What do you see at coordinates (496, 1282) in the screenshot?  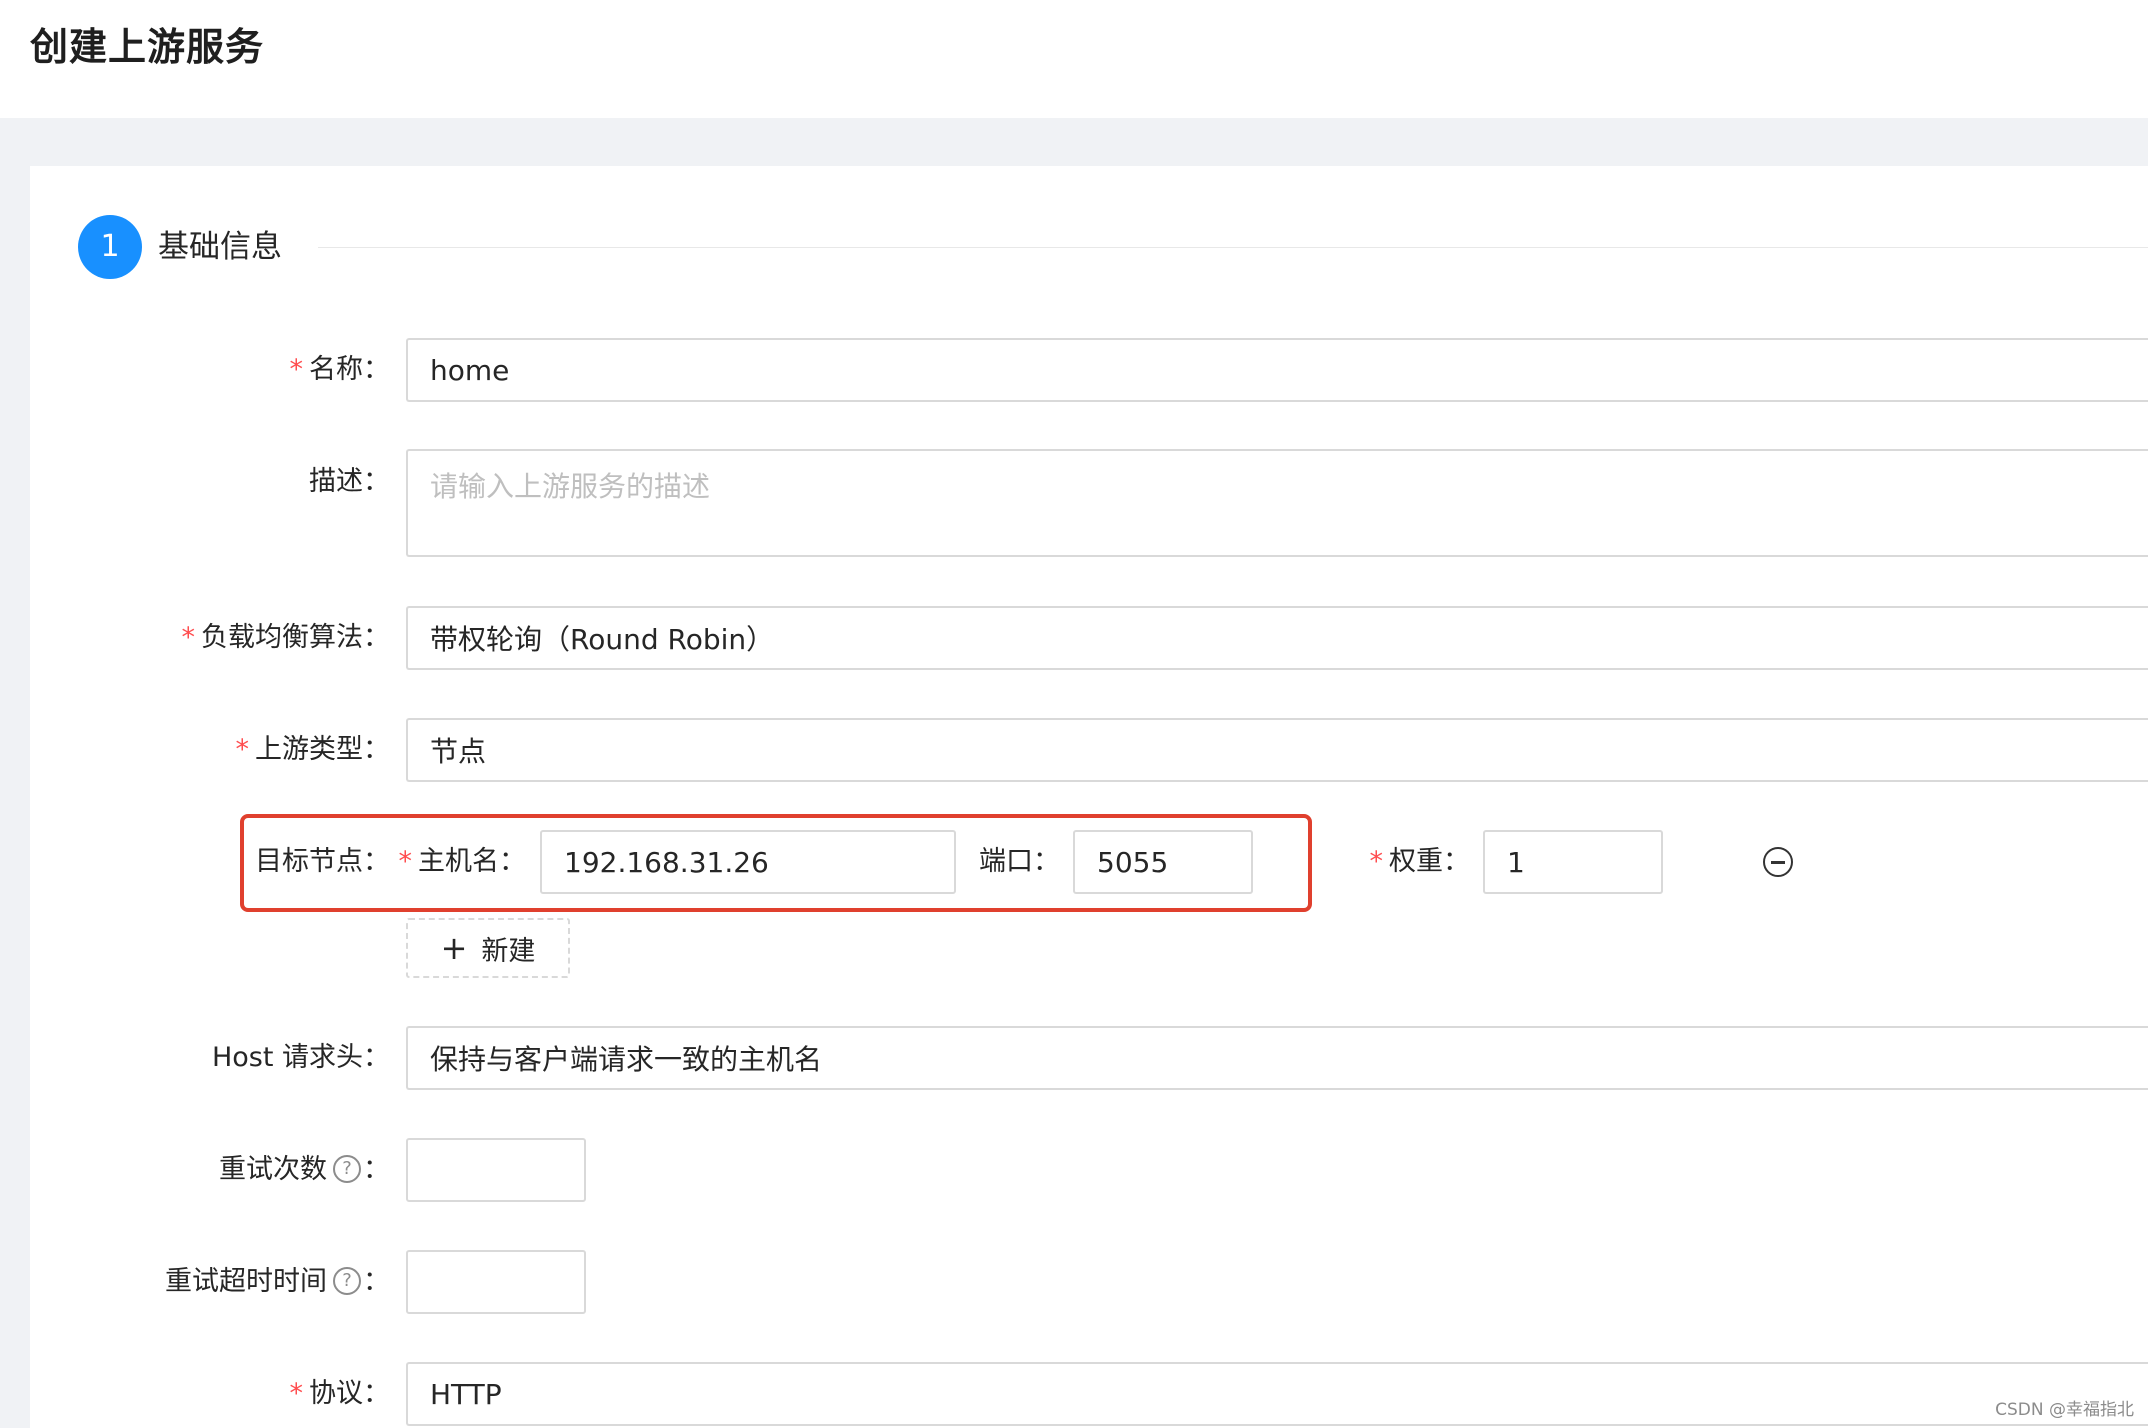 I see `retry-timeout-input` at bounding box center [496, 1282].